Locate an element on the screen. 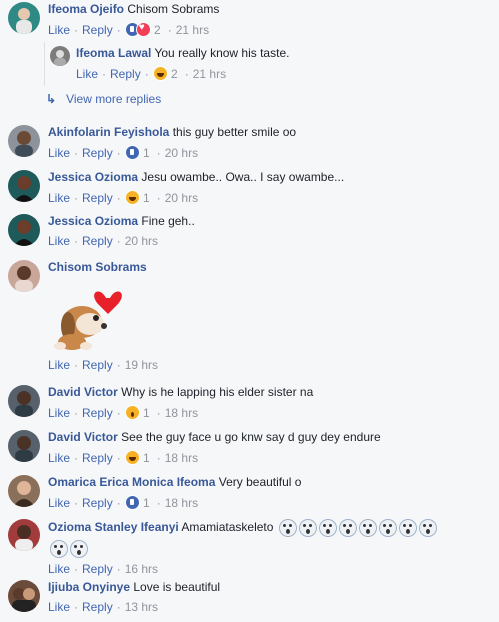 The height and width of the screenshot is (622, 499). comment-author: Ifeoma Lawal is located at coordinates (113, 53).